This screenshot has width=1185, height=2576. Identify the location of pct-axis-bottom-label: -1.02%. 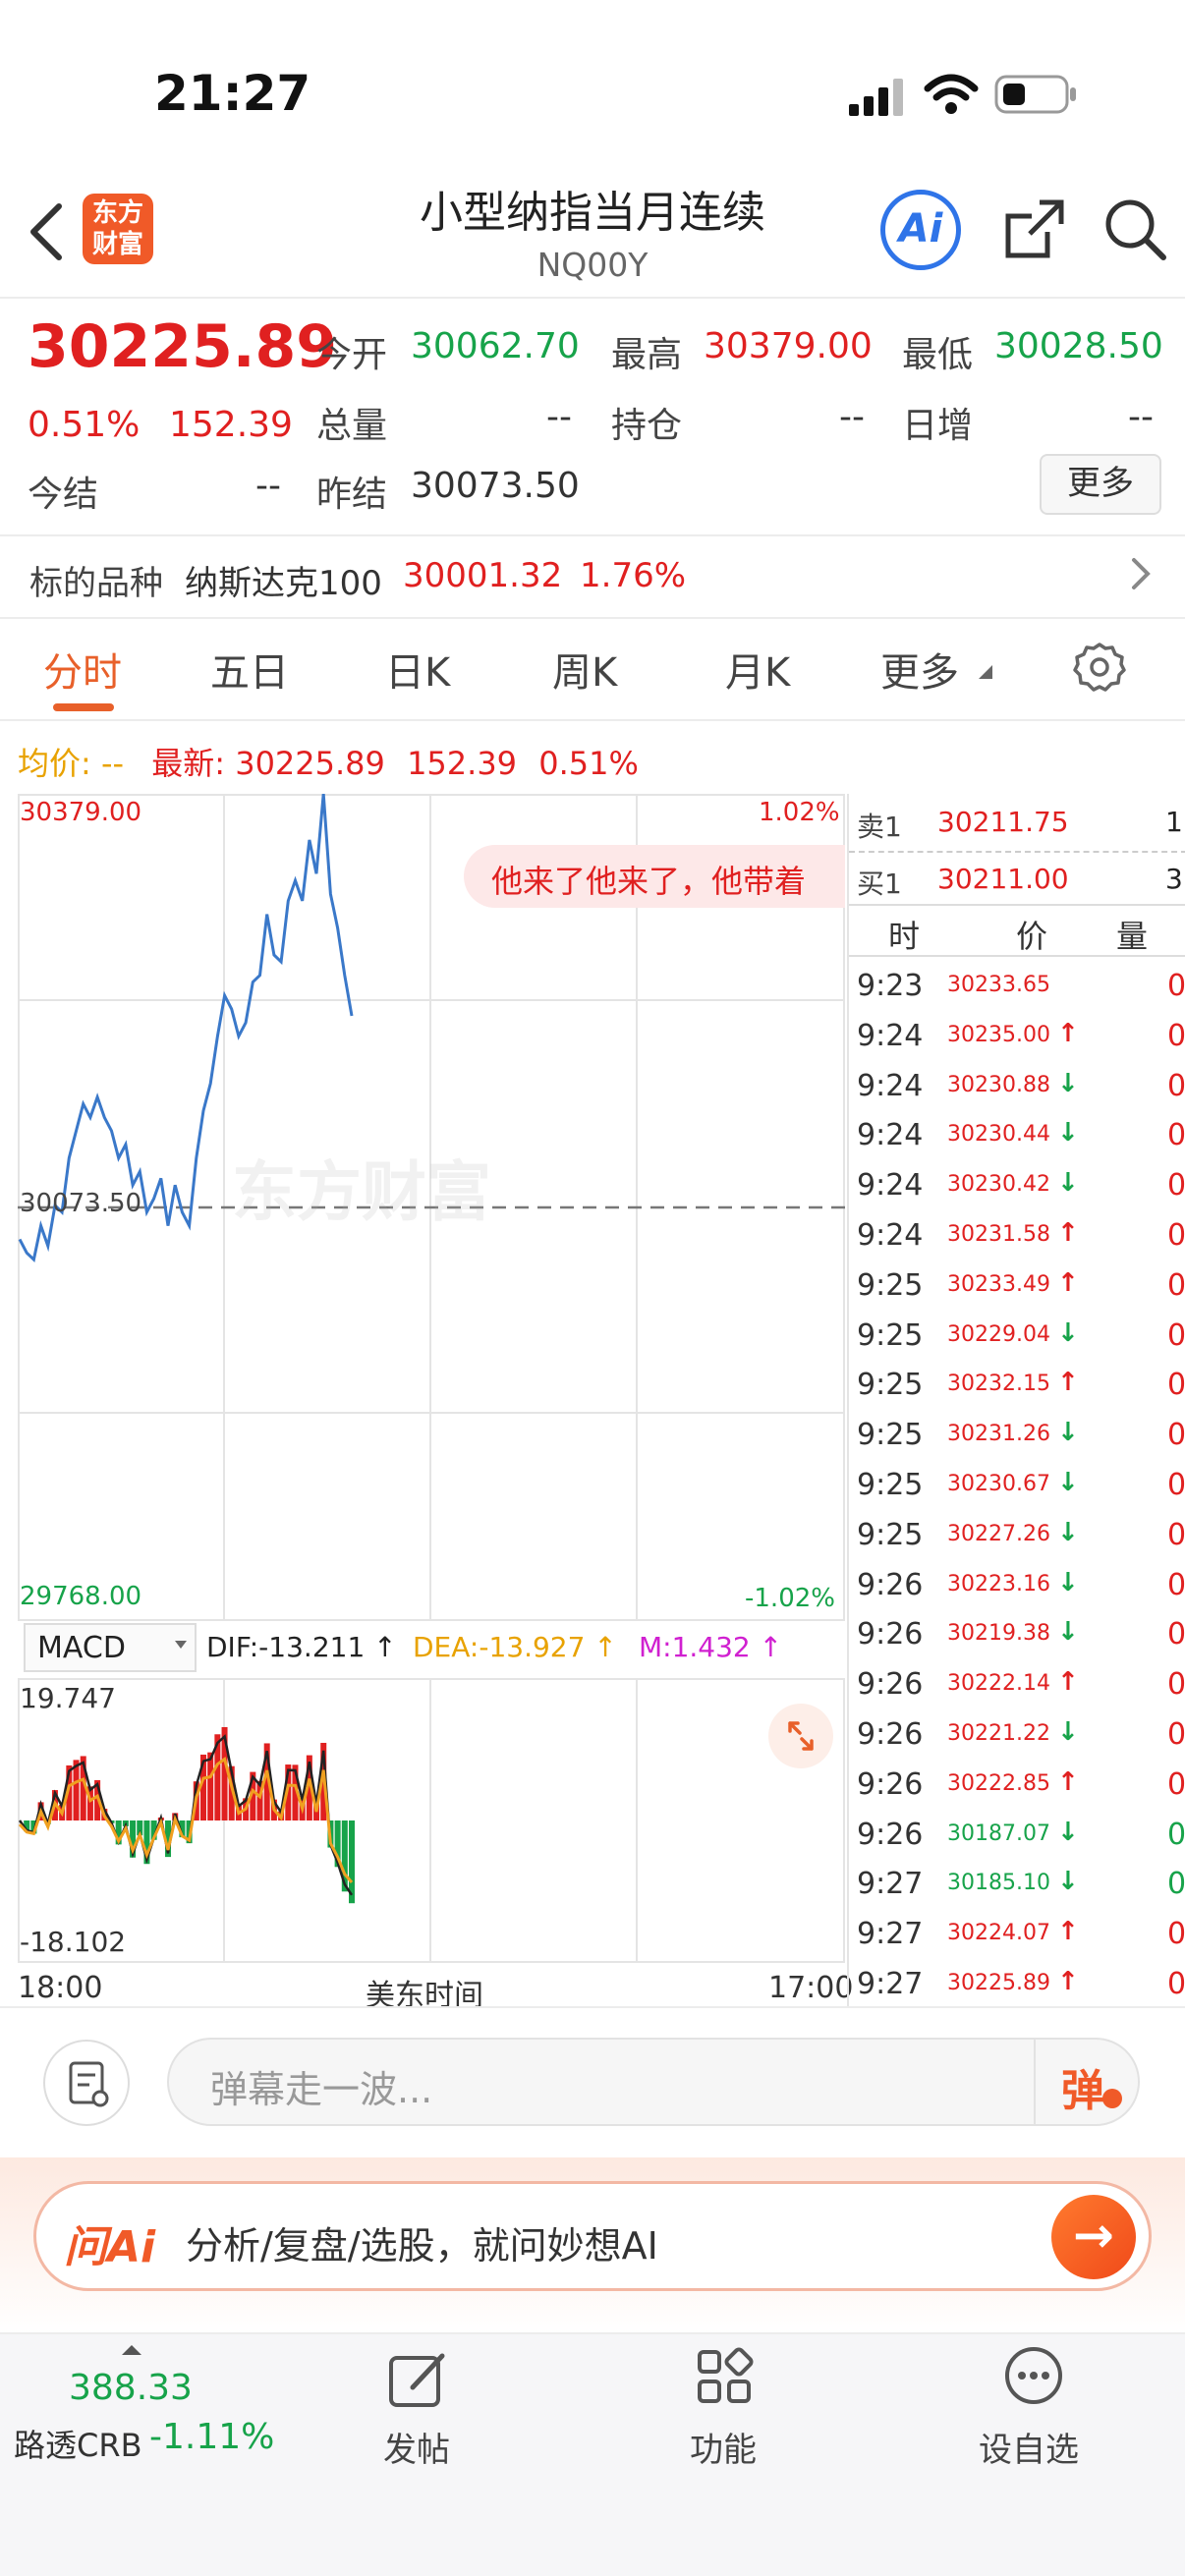
(790, 1598).